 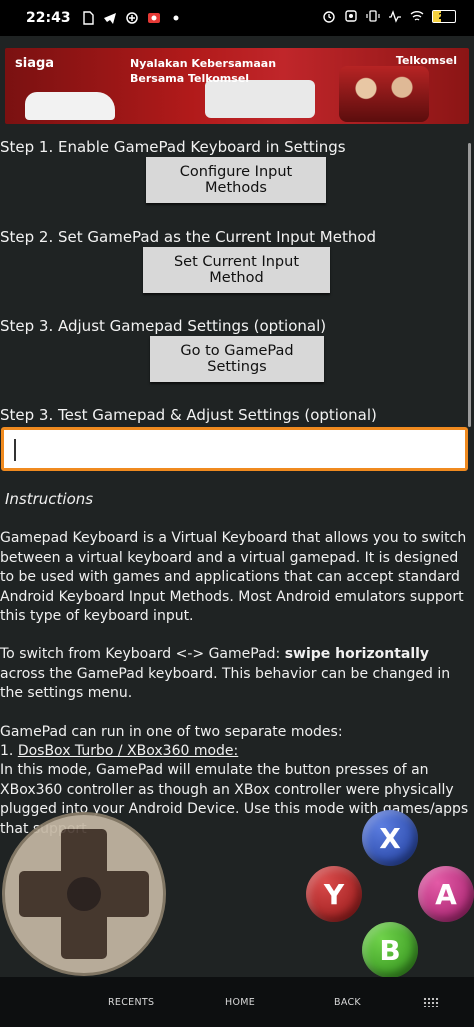 What do you see at coordinates (15, 450) in the screenshot?
I see `text-caret` at bounding box center [15, 450].